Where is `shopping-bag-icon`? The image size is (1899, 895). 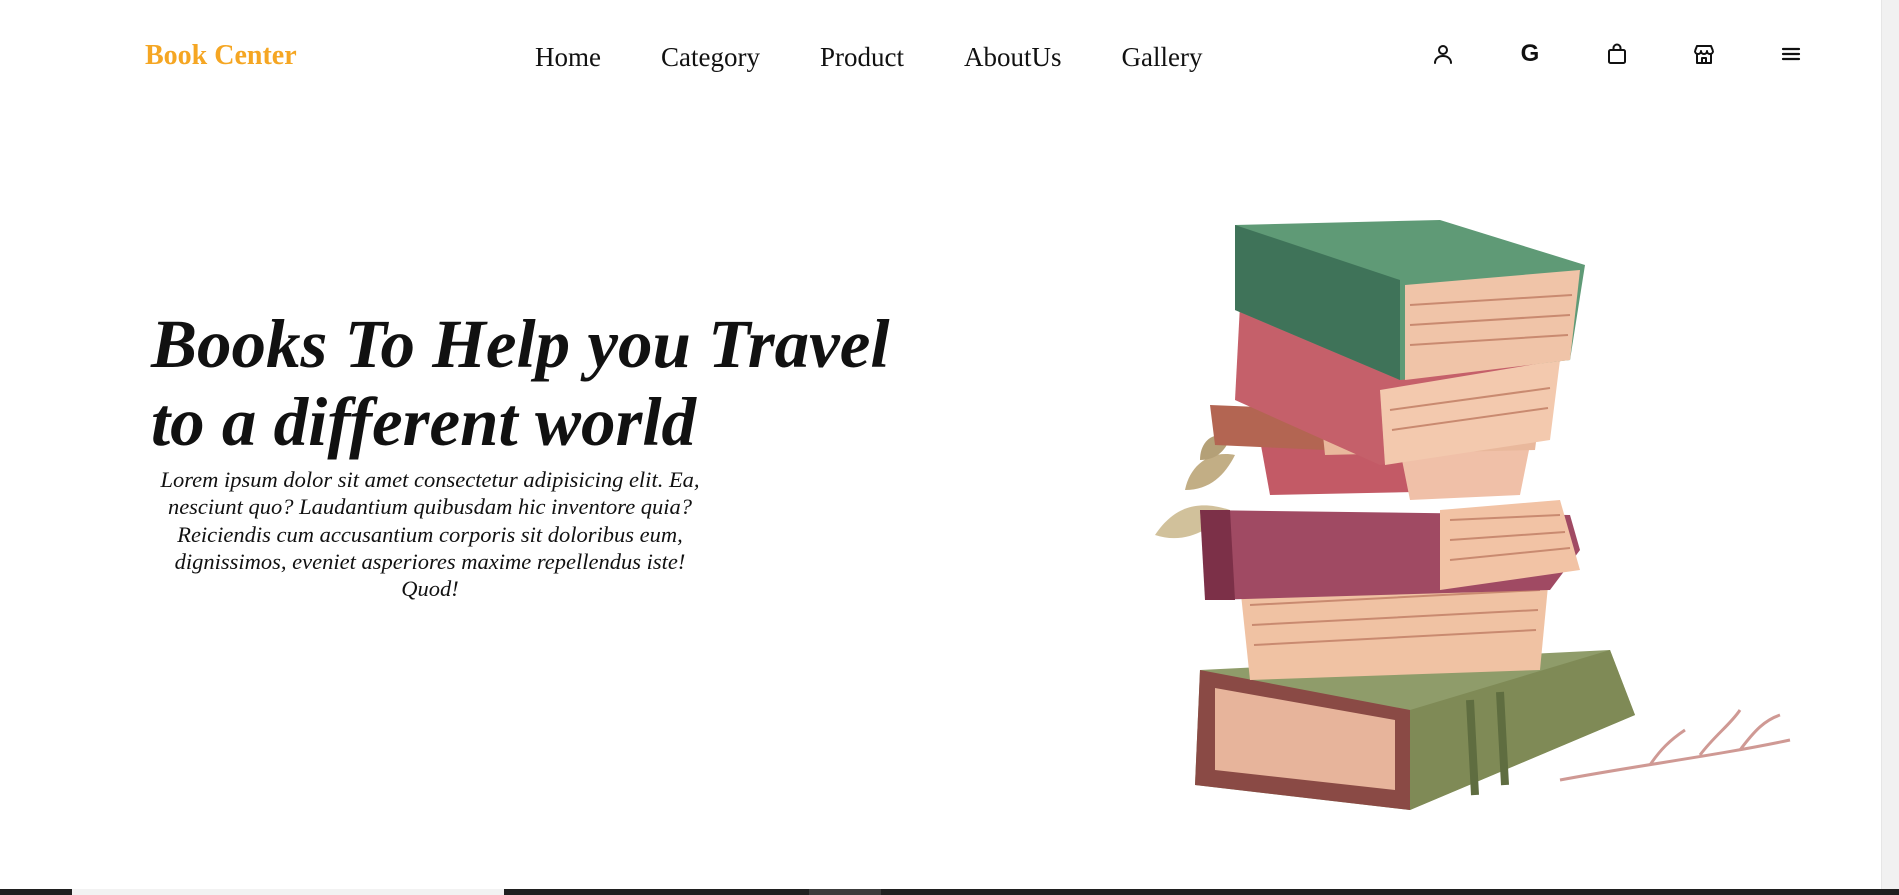
shopping-bag-icon is located at coordinates (1617, 54).